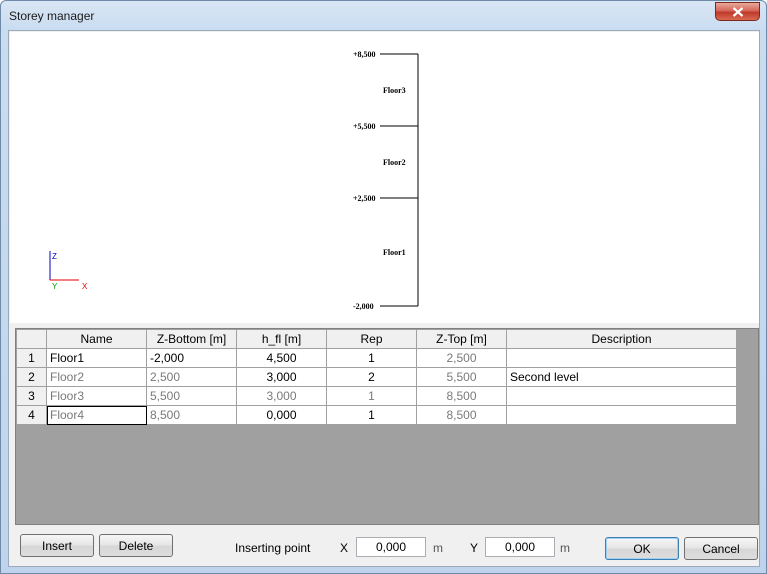 This screenshot has height=574, width=767. Describe the element at coordinates (344, 548) in the screenshot. I see `x-coordinate-label: X` at that location.